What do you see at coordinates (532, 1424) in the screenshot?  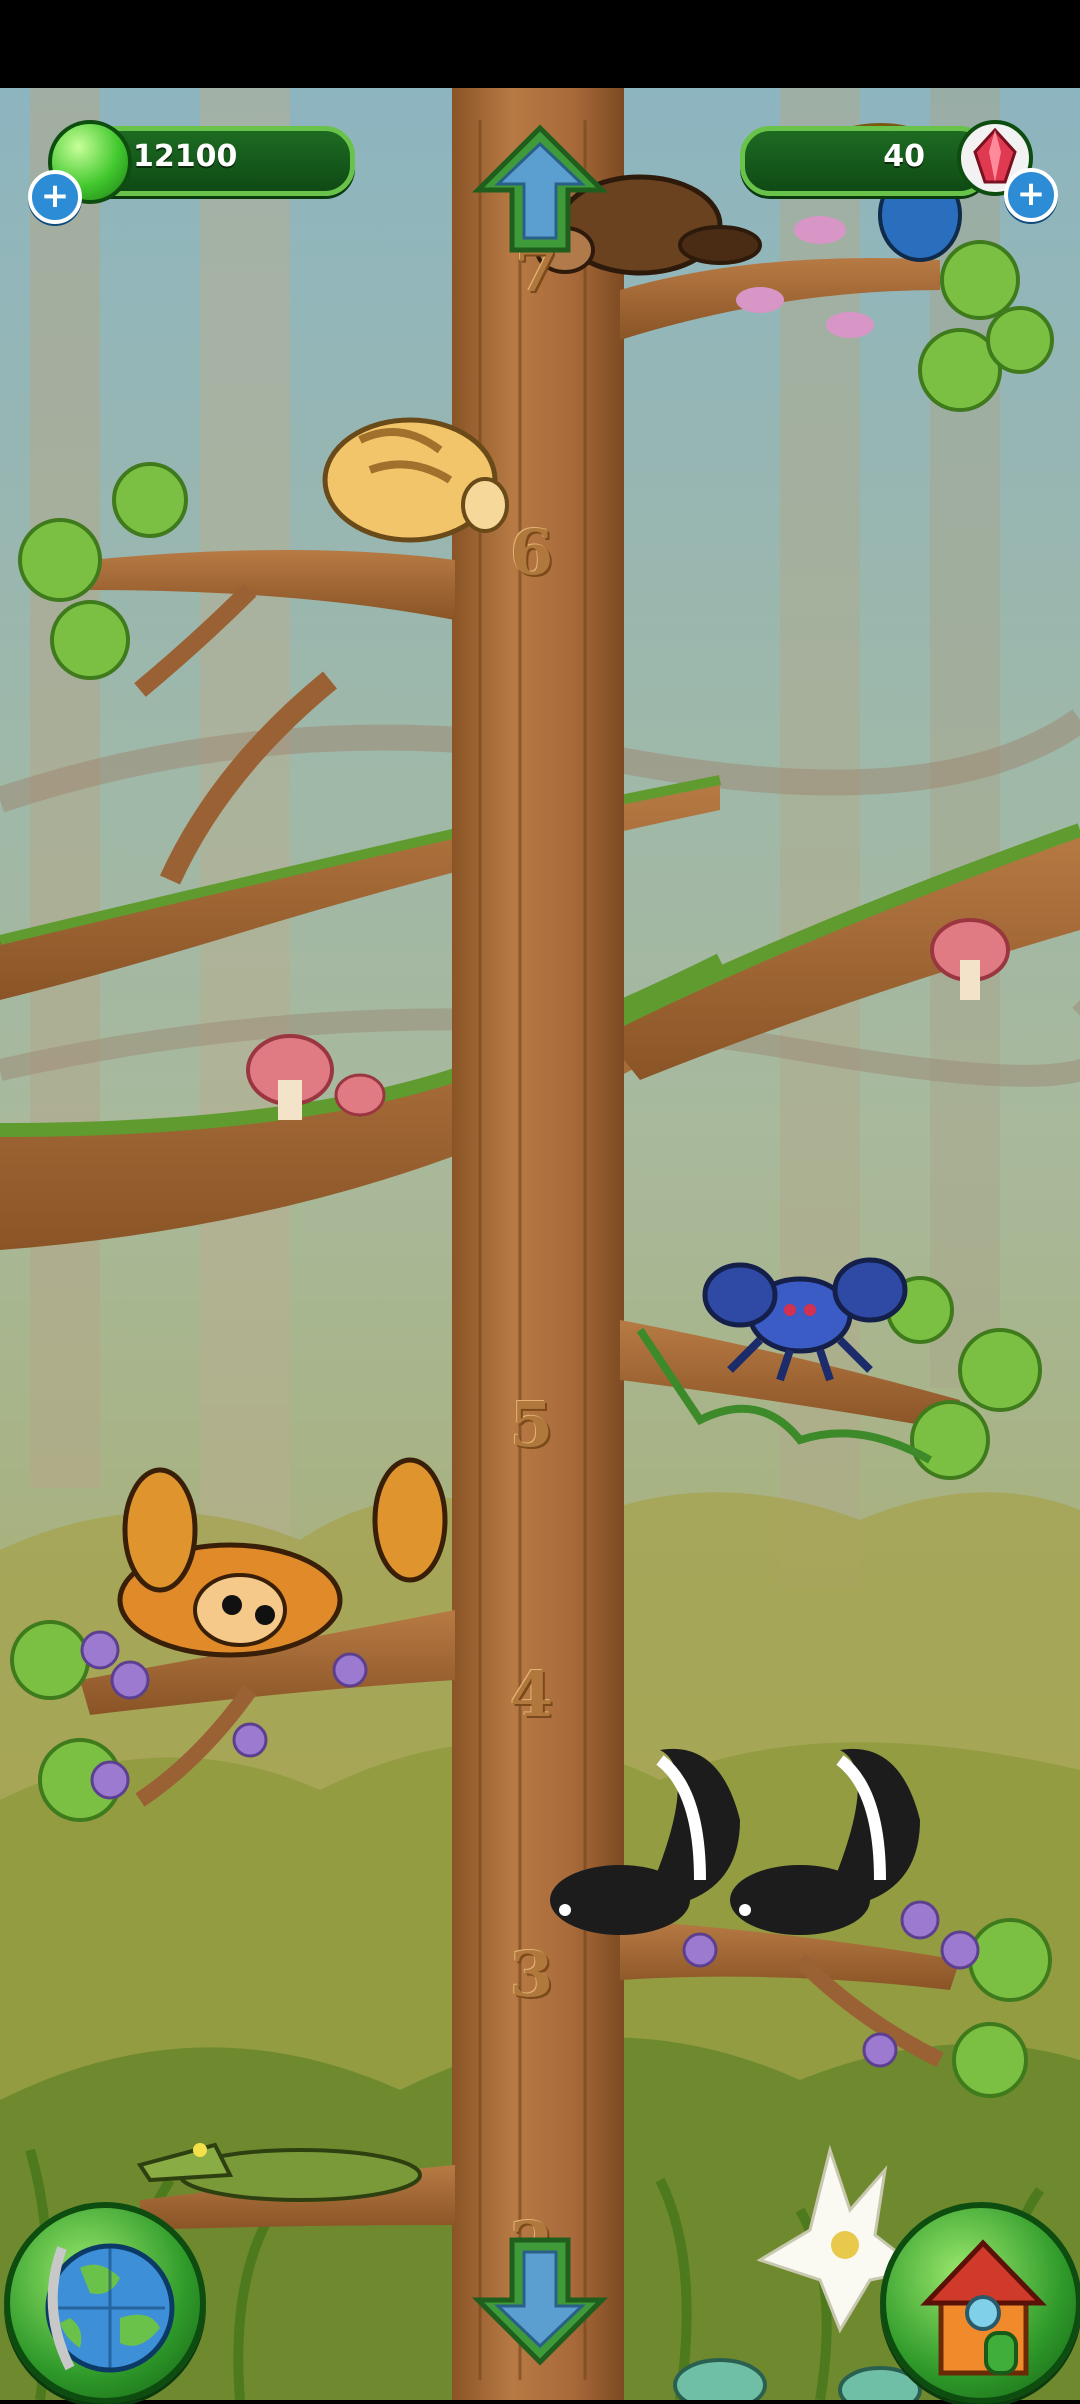 I see `floor-number-5: 5` at bounding box center [532, 1424].